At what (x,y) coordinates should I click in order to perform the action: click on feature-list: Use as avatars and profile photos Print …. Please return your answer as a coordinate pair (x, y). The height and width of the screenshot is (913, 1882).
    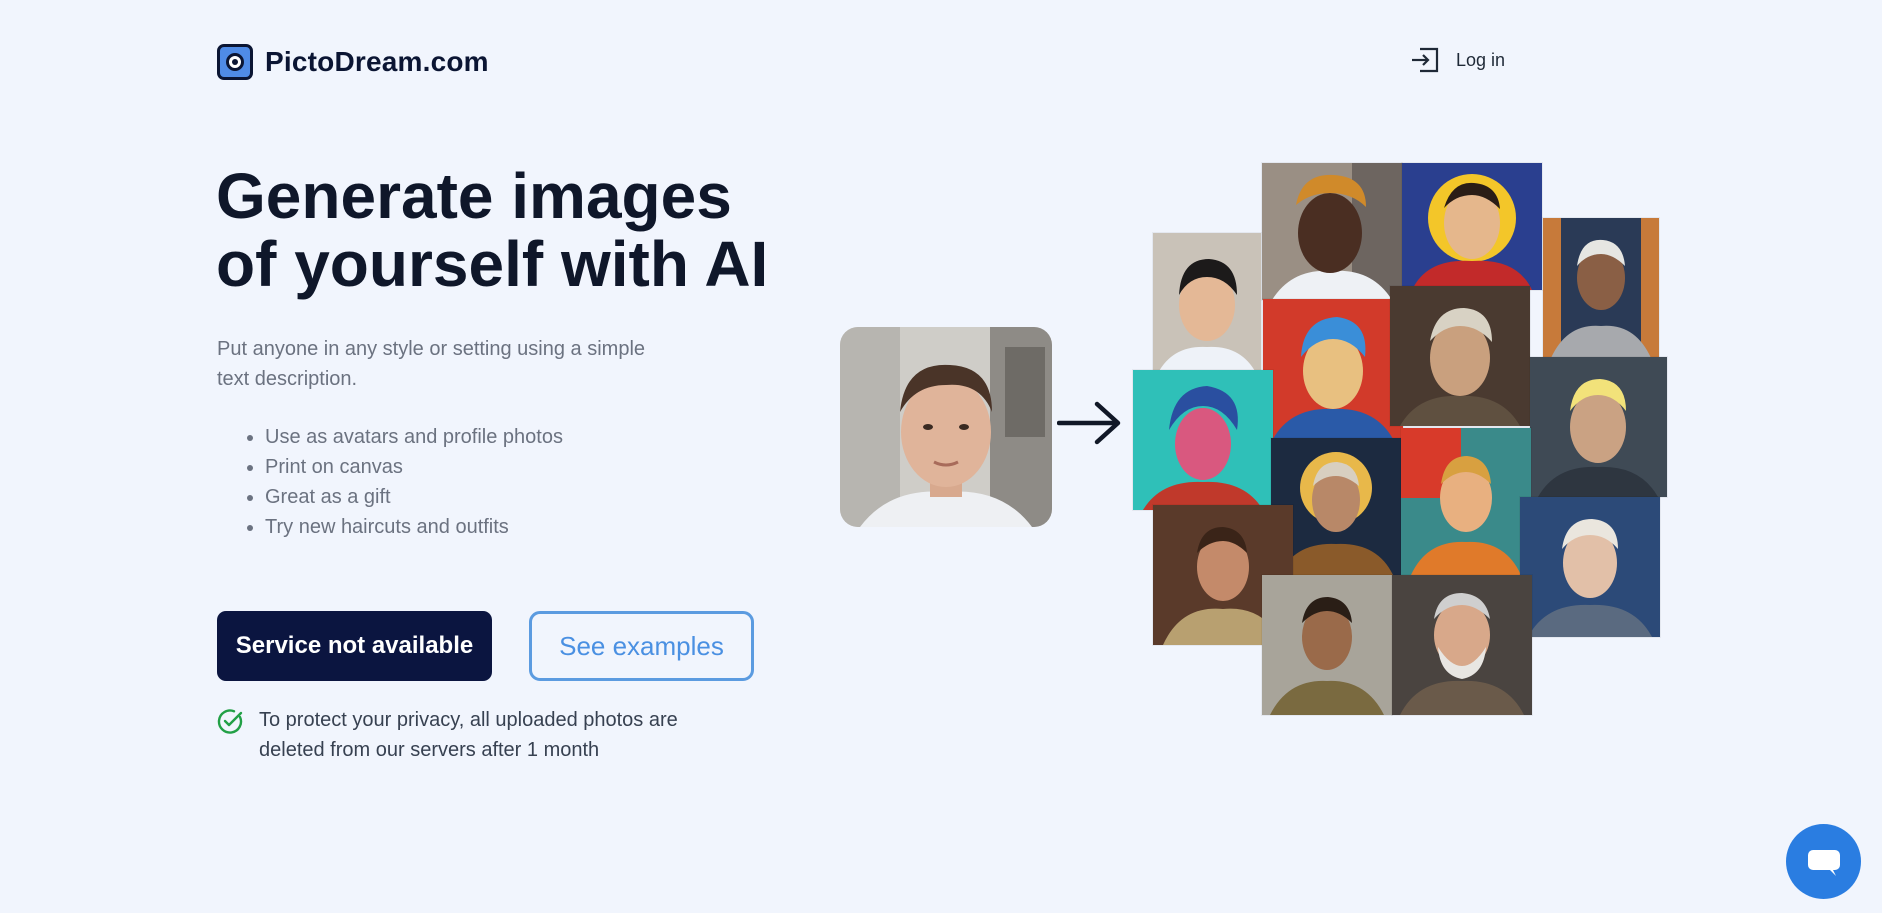
    Looking at the image, I should click on (402, 482).